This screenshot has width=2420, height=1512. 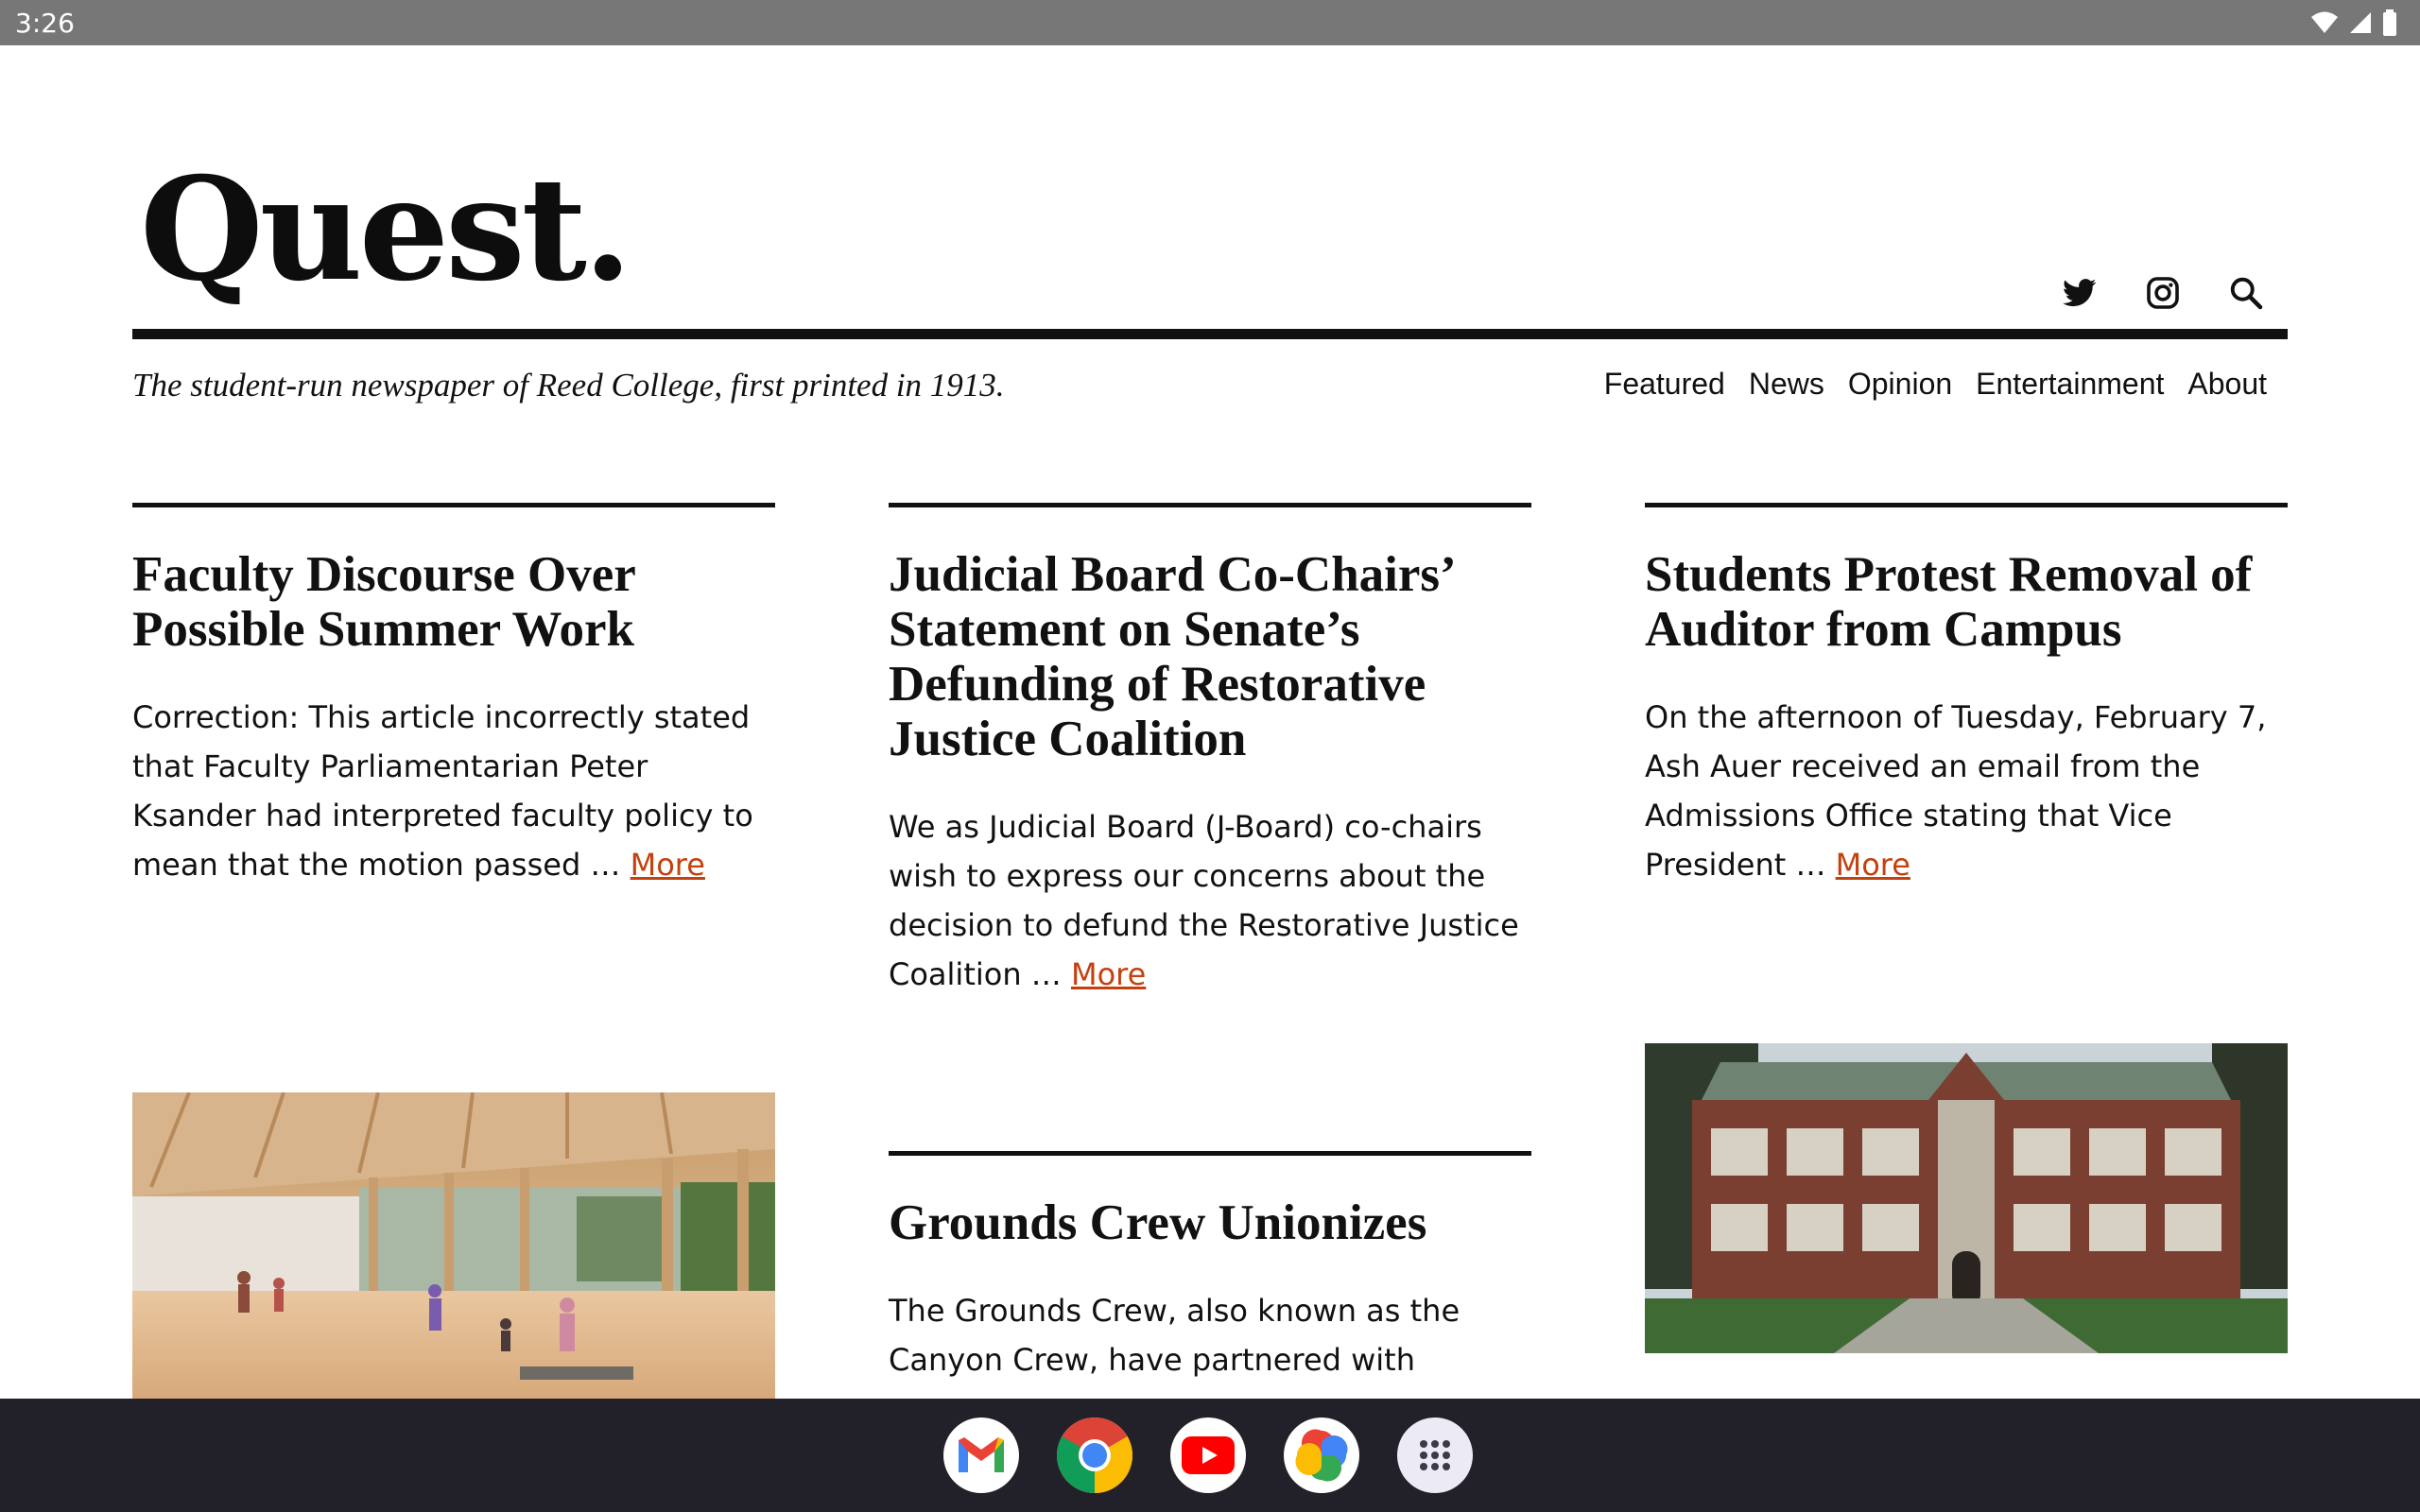 What do you see at coordinates (2324, 22) in the screenshot?
I see `wifi-icon` at bounding box center [2324, 22].